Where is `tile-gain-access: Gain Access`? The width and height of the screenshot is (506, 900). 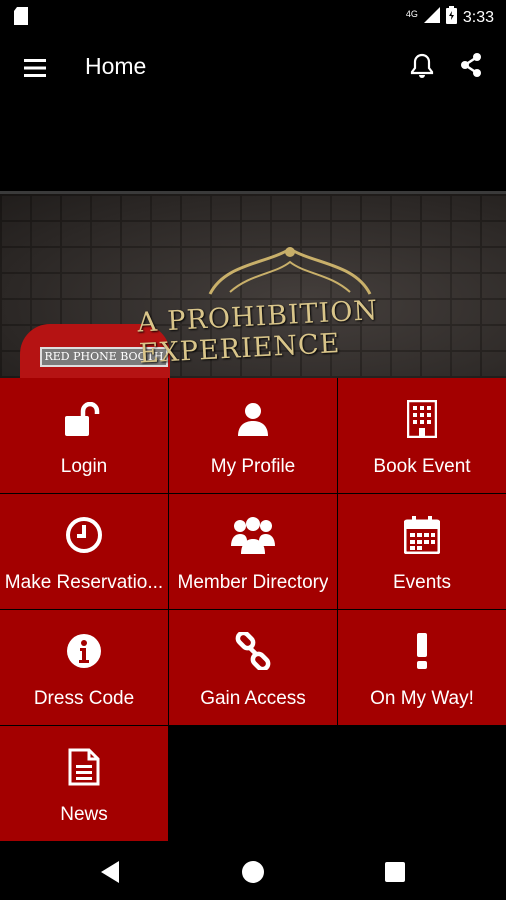
tile-gain-access: Gain Access is located at coordinates (253, 667).